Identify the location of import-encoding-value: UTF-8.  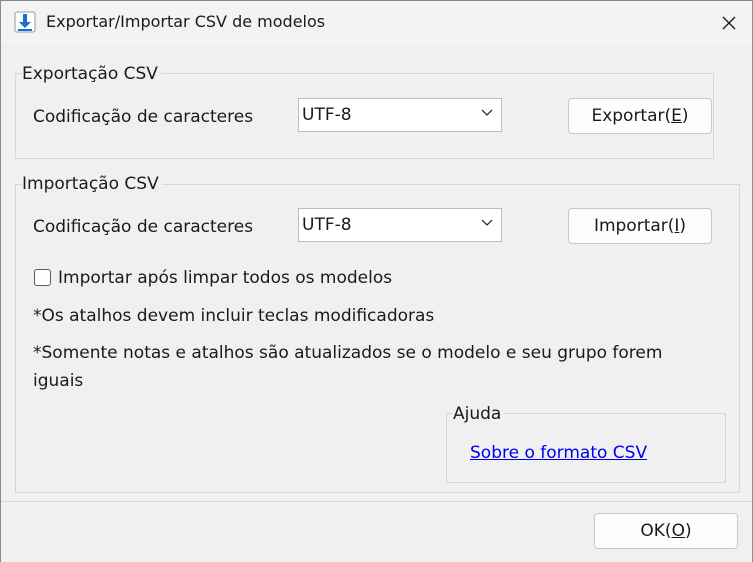
(327, 225).